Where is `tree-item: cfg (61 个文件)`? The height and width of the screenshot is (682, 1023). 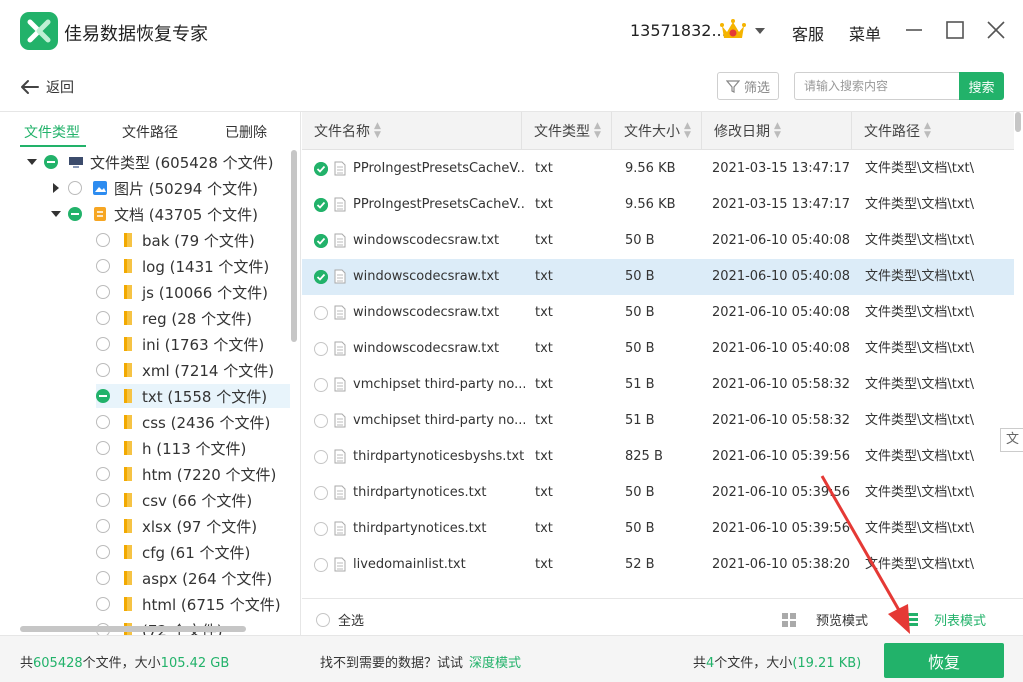
tree-item: cfg (61 个文件) is located at coordinates (173, 552).